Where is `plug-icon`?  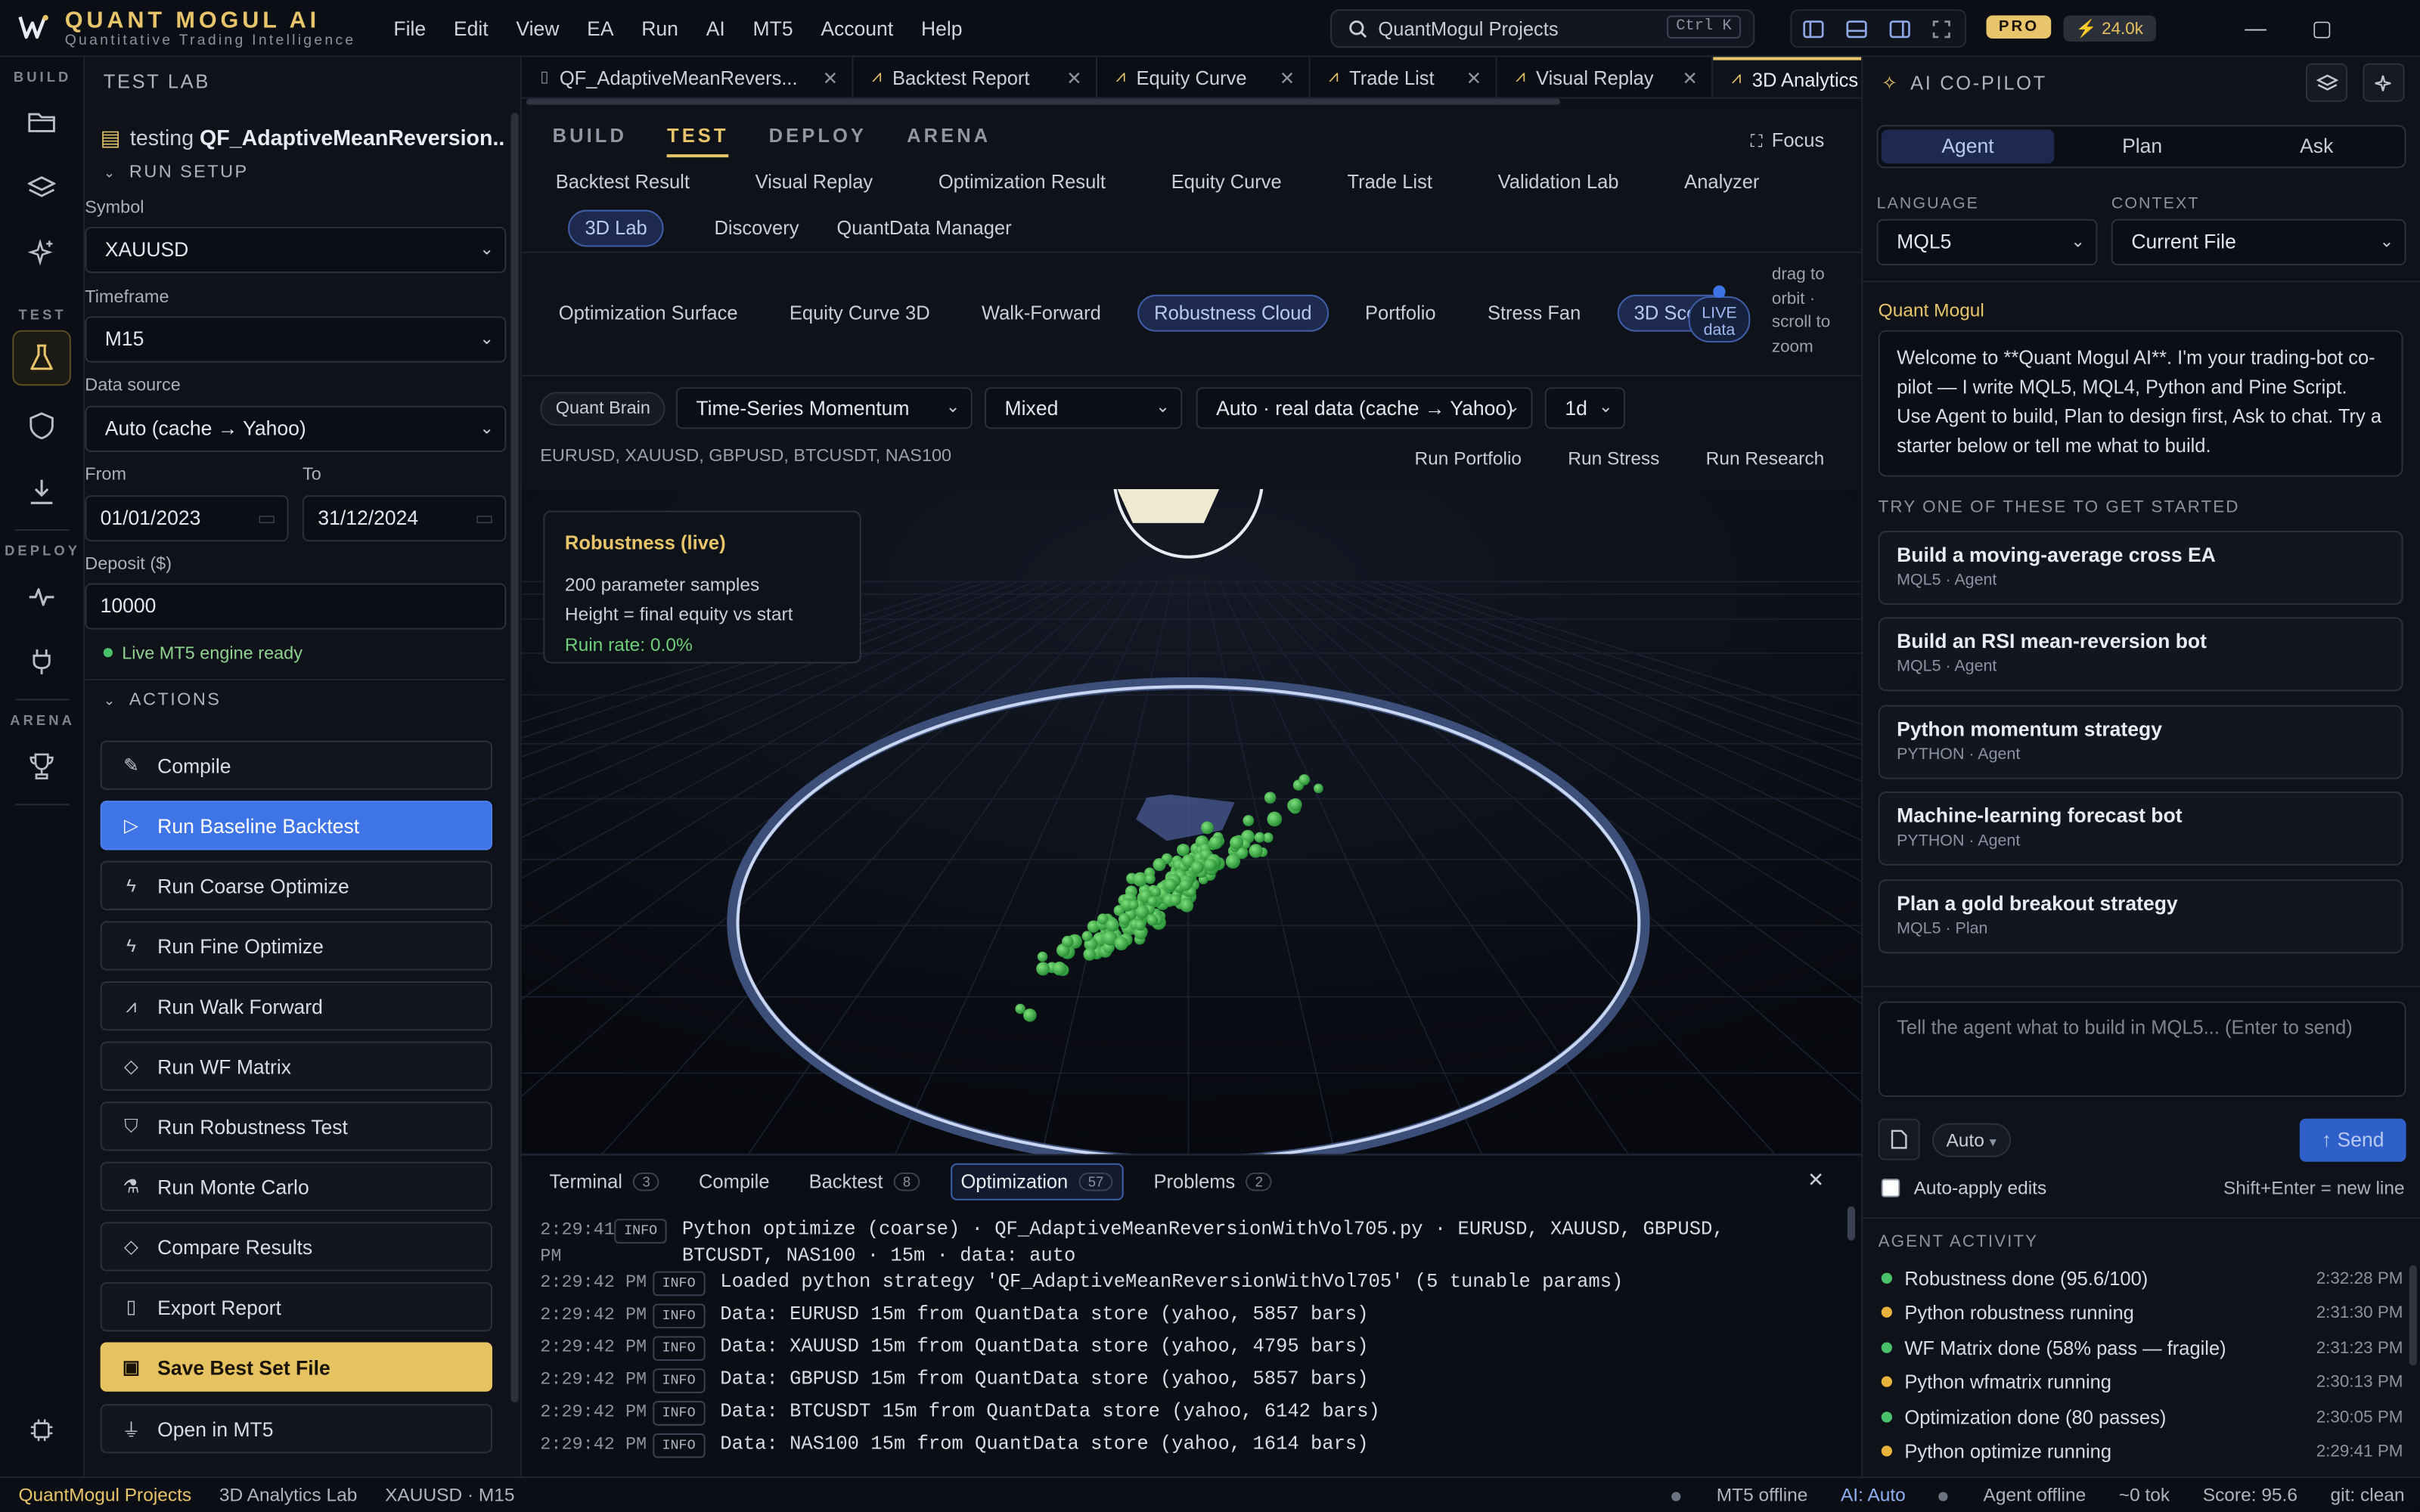 plug-icon is located at coordinates (41, 661).